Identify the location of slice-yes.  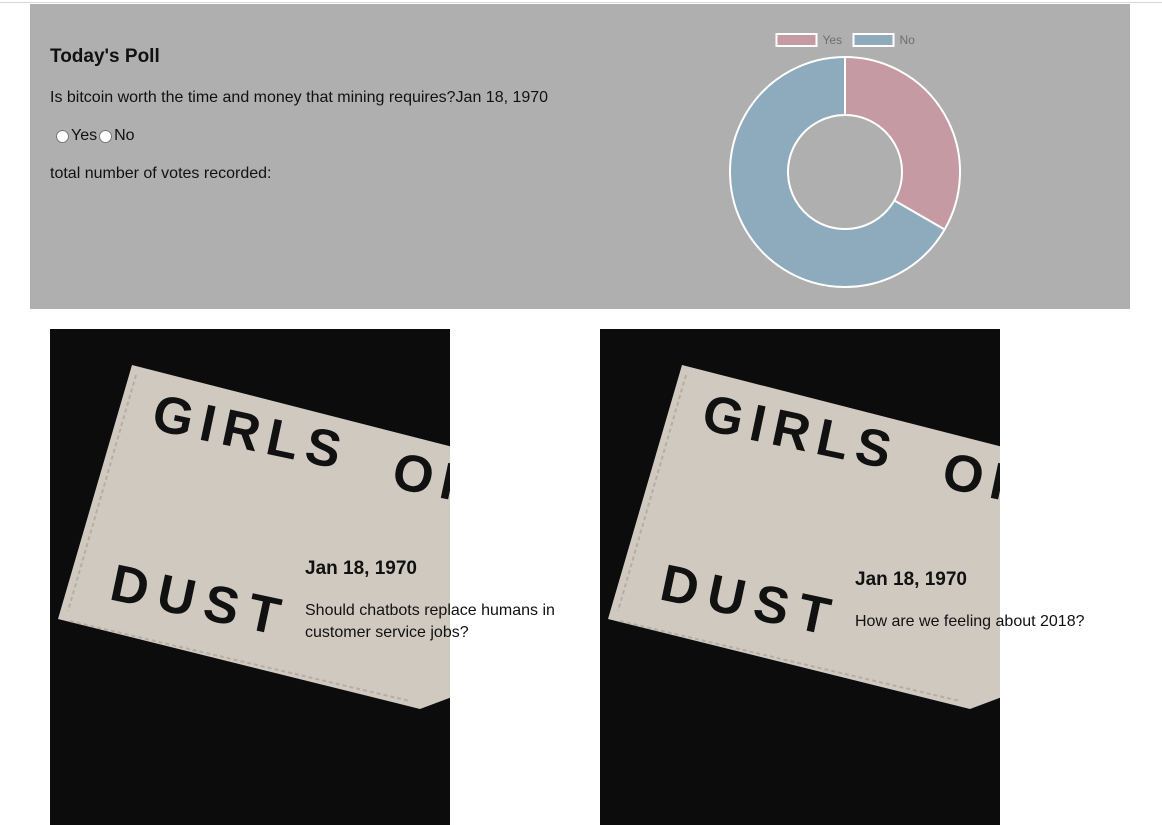
(902, 143).